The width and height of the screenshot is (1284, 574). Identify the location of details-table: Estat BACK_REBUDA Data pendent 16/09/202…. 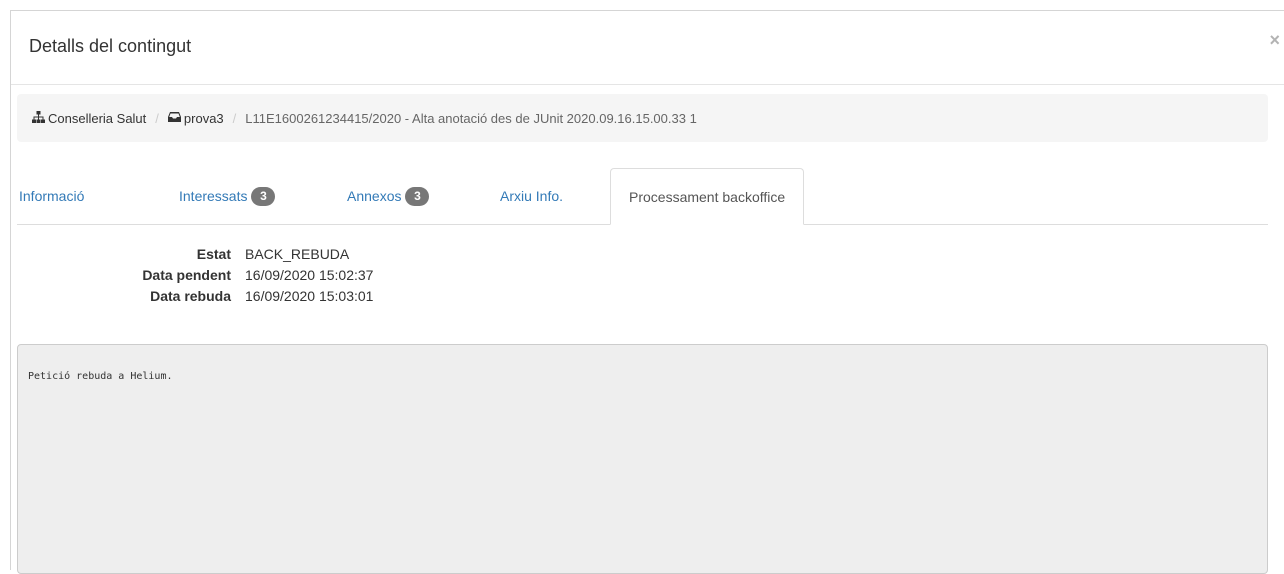
(195, 275).